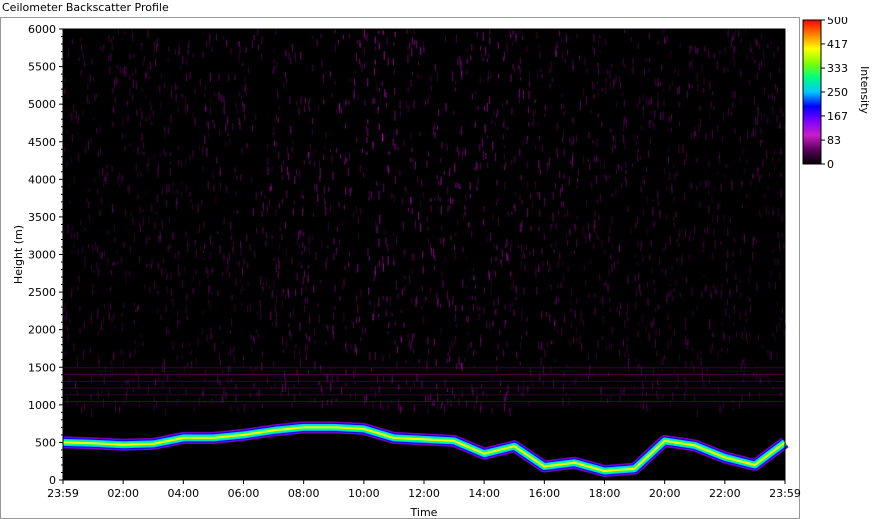 The image size is (872, 519). Describe the element at coordinates (837, 116) in the screenshot. I see `colorbar-tick-label: 167` at that location.